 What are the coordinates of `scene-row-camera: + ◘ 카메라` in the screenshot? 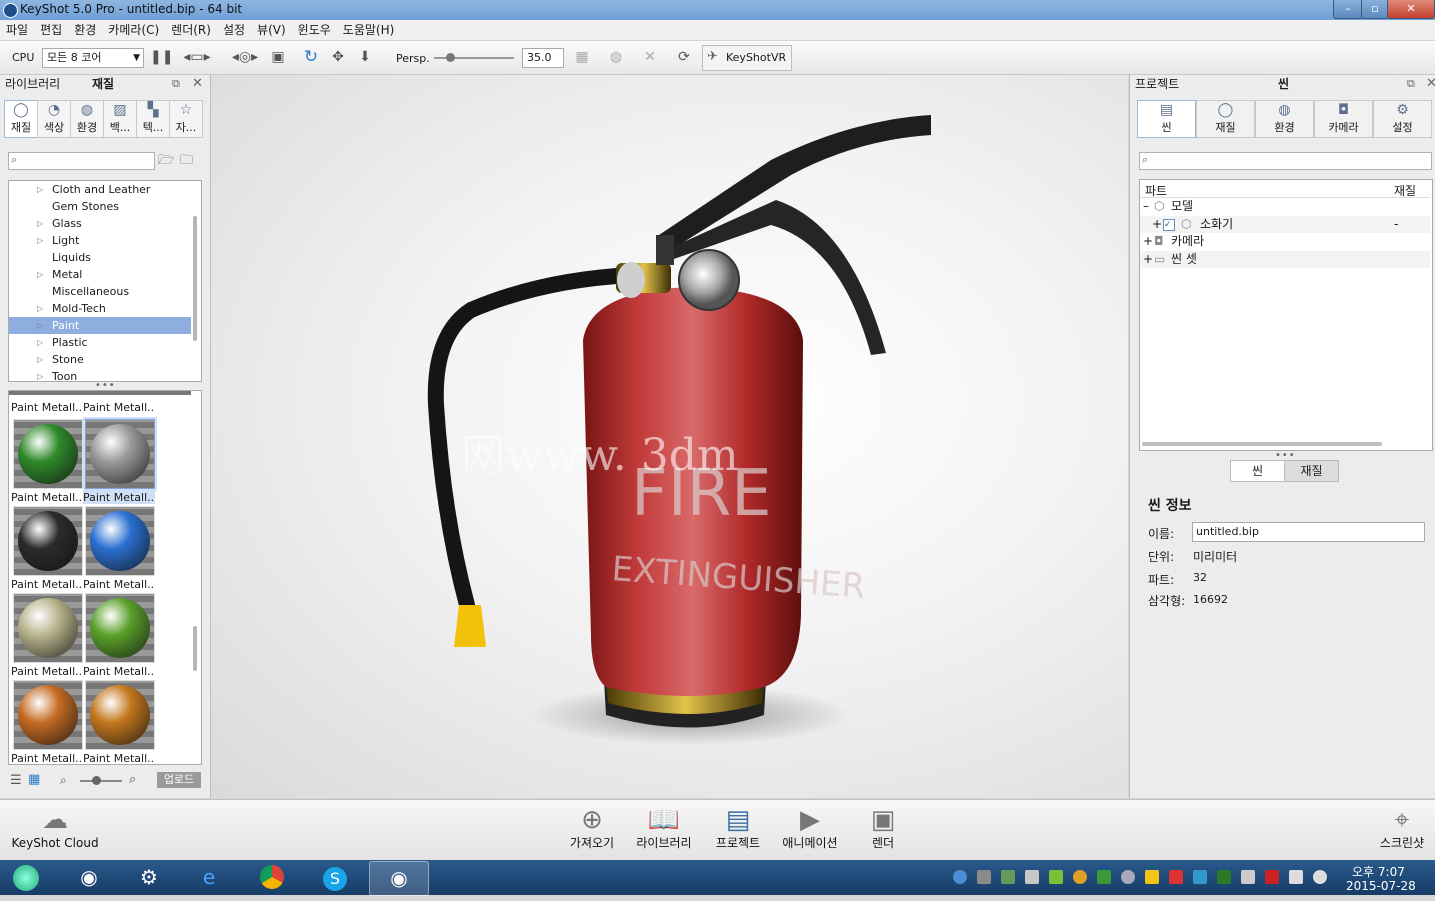 It's located at (1285, 241).